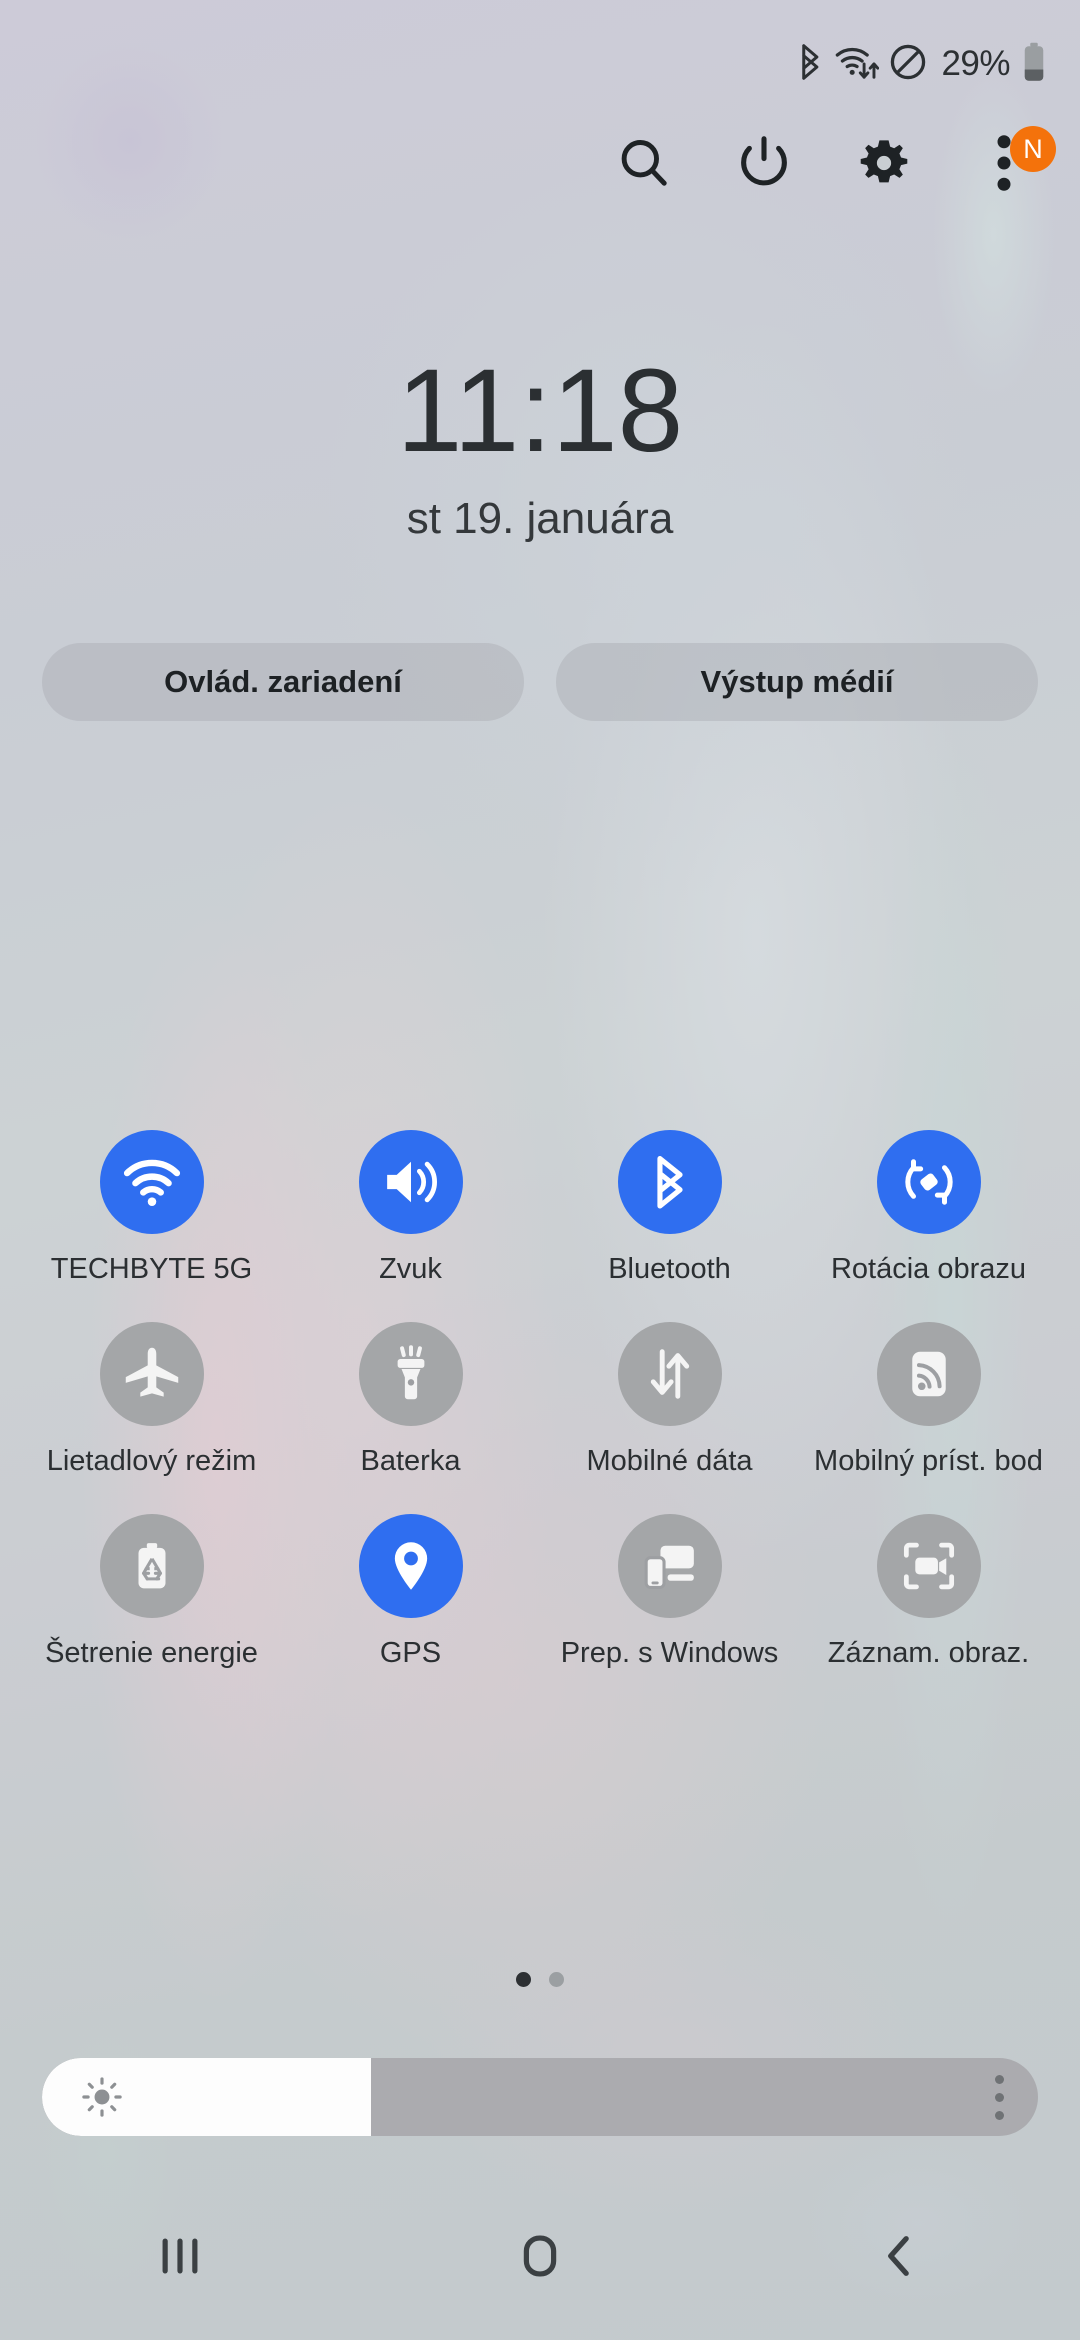  Describe the element at coordinates (410, 1566) in the screenshot. I see `location-pin-icon` at that location.